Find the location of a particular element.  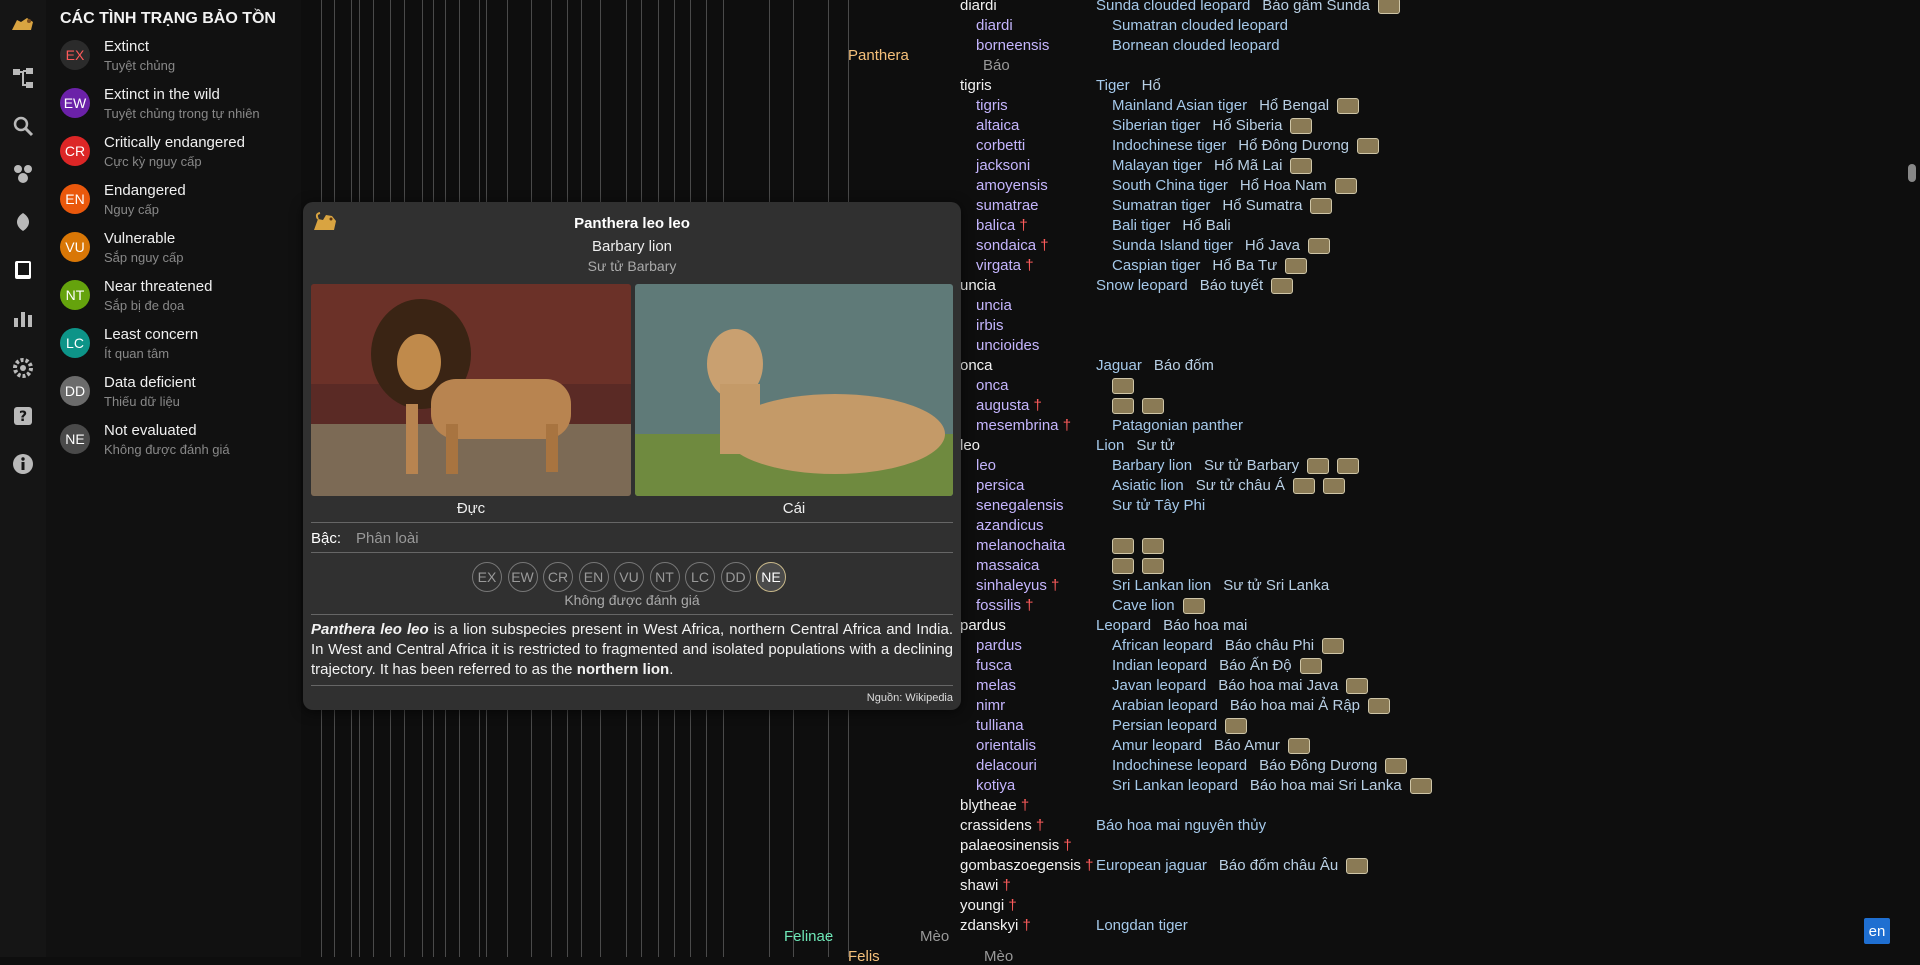

taxon-name: massaica is located at coordinates (1007, 565).